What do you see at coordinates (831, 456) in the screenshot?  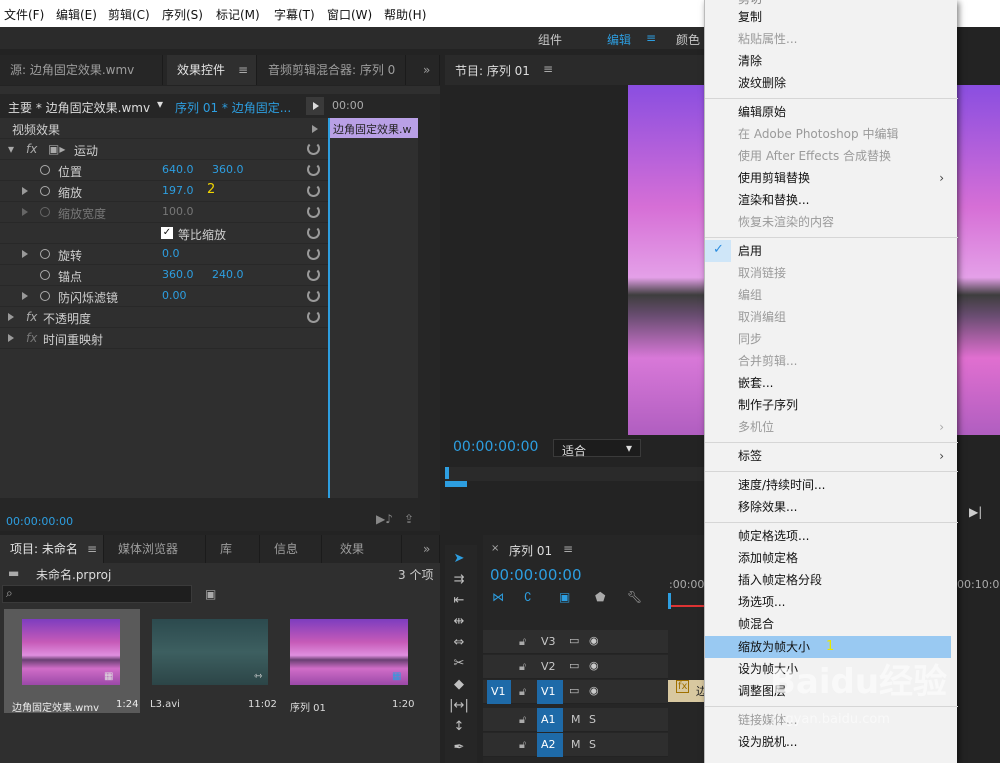 I see `menu-item-label: 标签 ›` at bounding box center [831, 456].